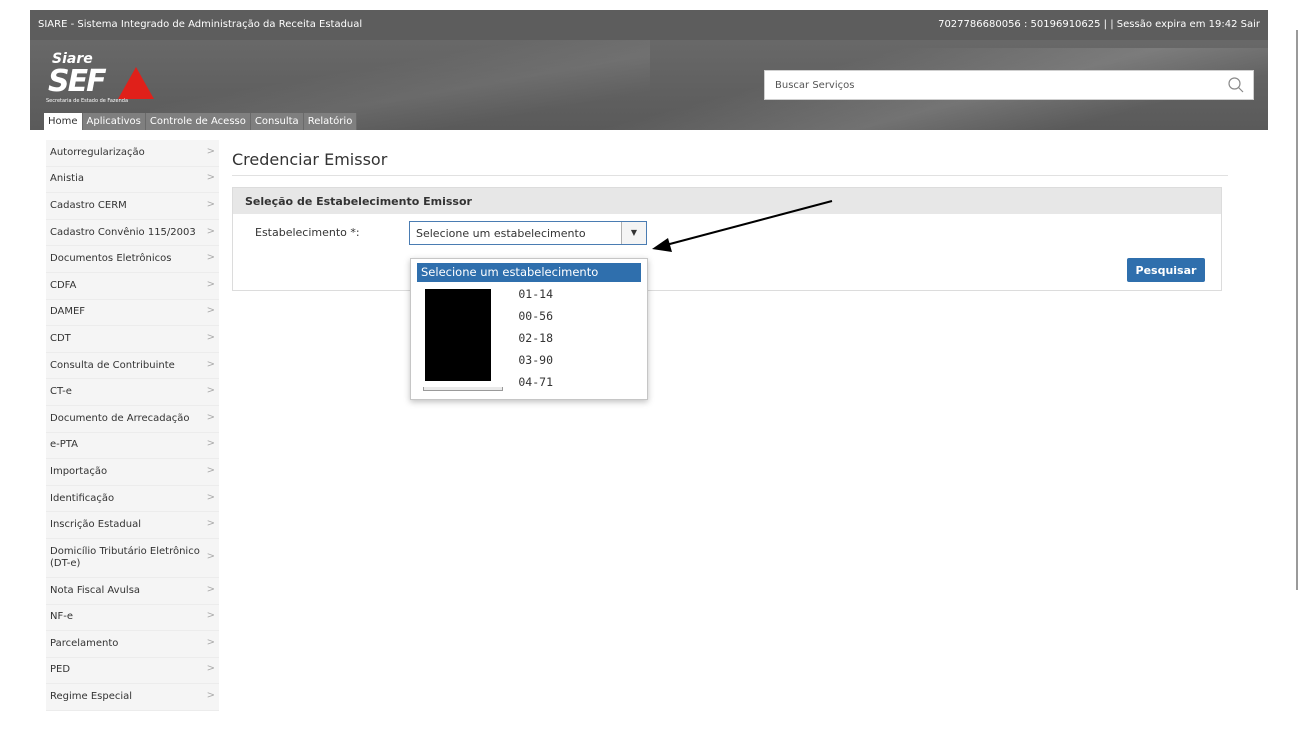  What do you see at coordinates (307, 232) in the screenshot?
I see `estabelecimento-label: Estabelecimento *:` at bounding box center [307, 232].